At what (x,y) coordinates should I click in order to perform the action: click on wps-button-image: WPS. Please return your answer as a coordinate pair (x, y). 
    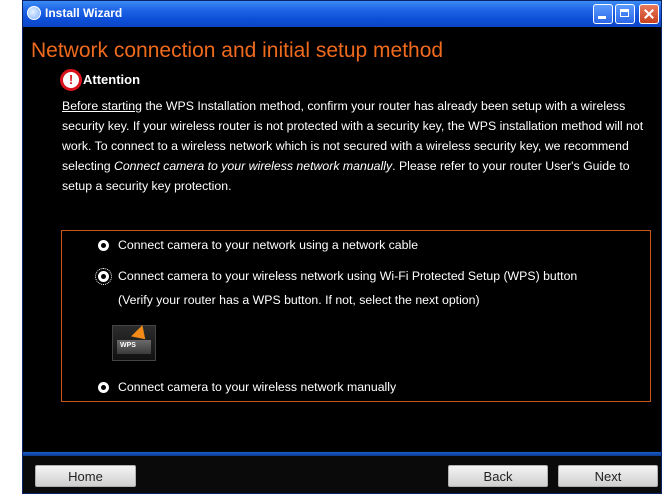
    Looking at the image, I should click on (134, 343).